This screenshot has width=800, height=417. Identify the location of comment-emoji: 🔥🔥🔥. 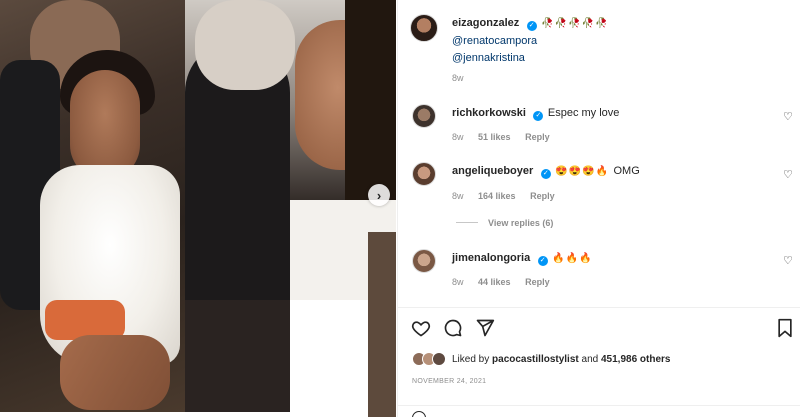
(572, 258).